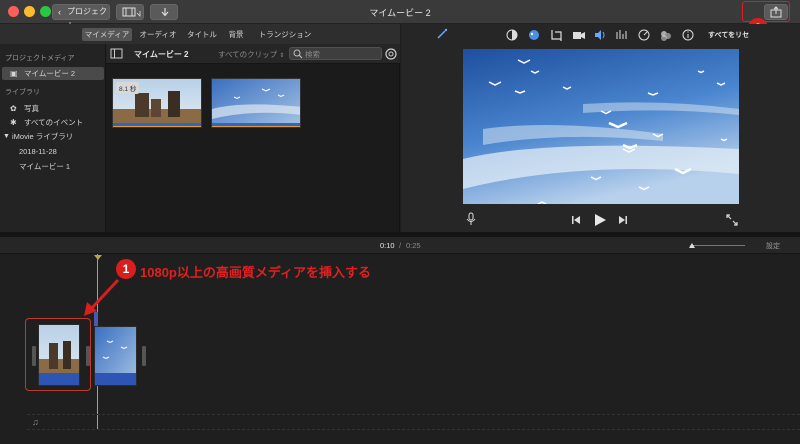 This screenshot has width=800, height=444. What do you see at coordinates (732, 220) in the screenshot?
I see `fullscreen-icon` at bounding box center [732, 220].